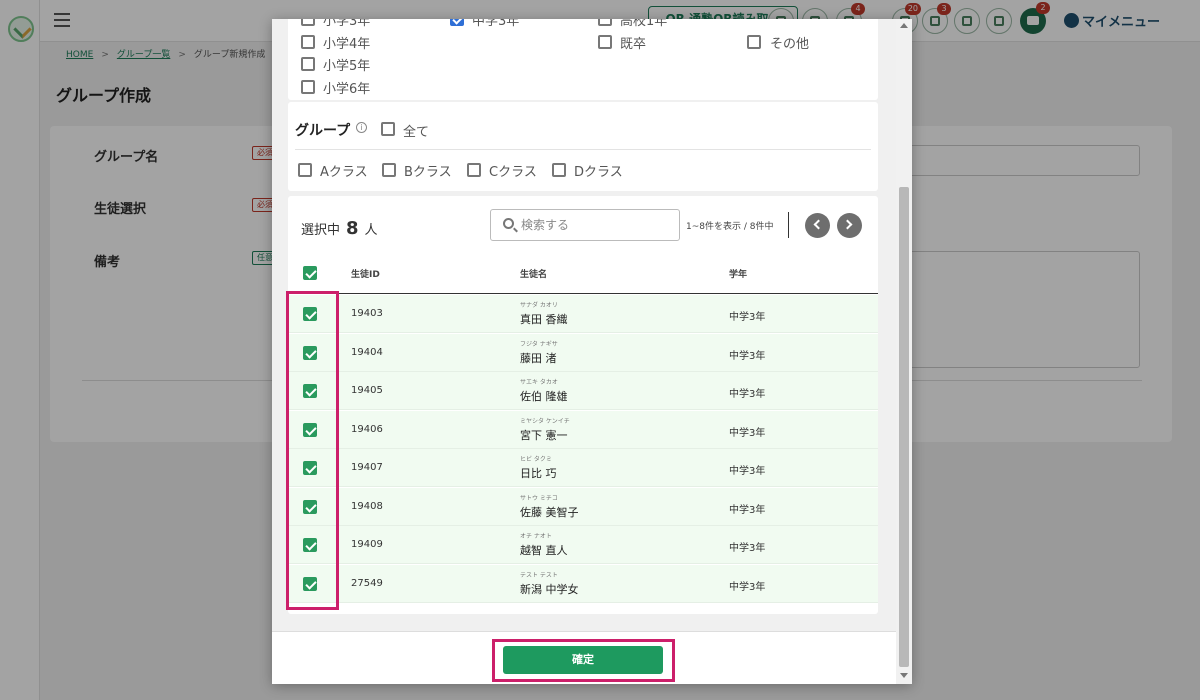  I want to click on search-input, so click(596, 225).